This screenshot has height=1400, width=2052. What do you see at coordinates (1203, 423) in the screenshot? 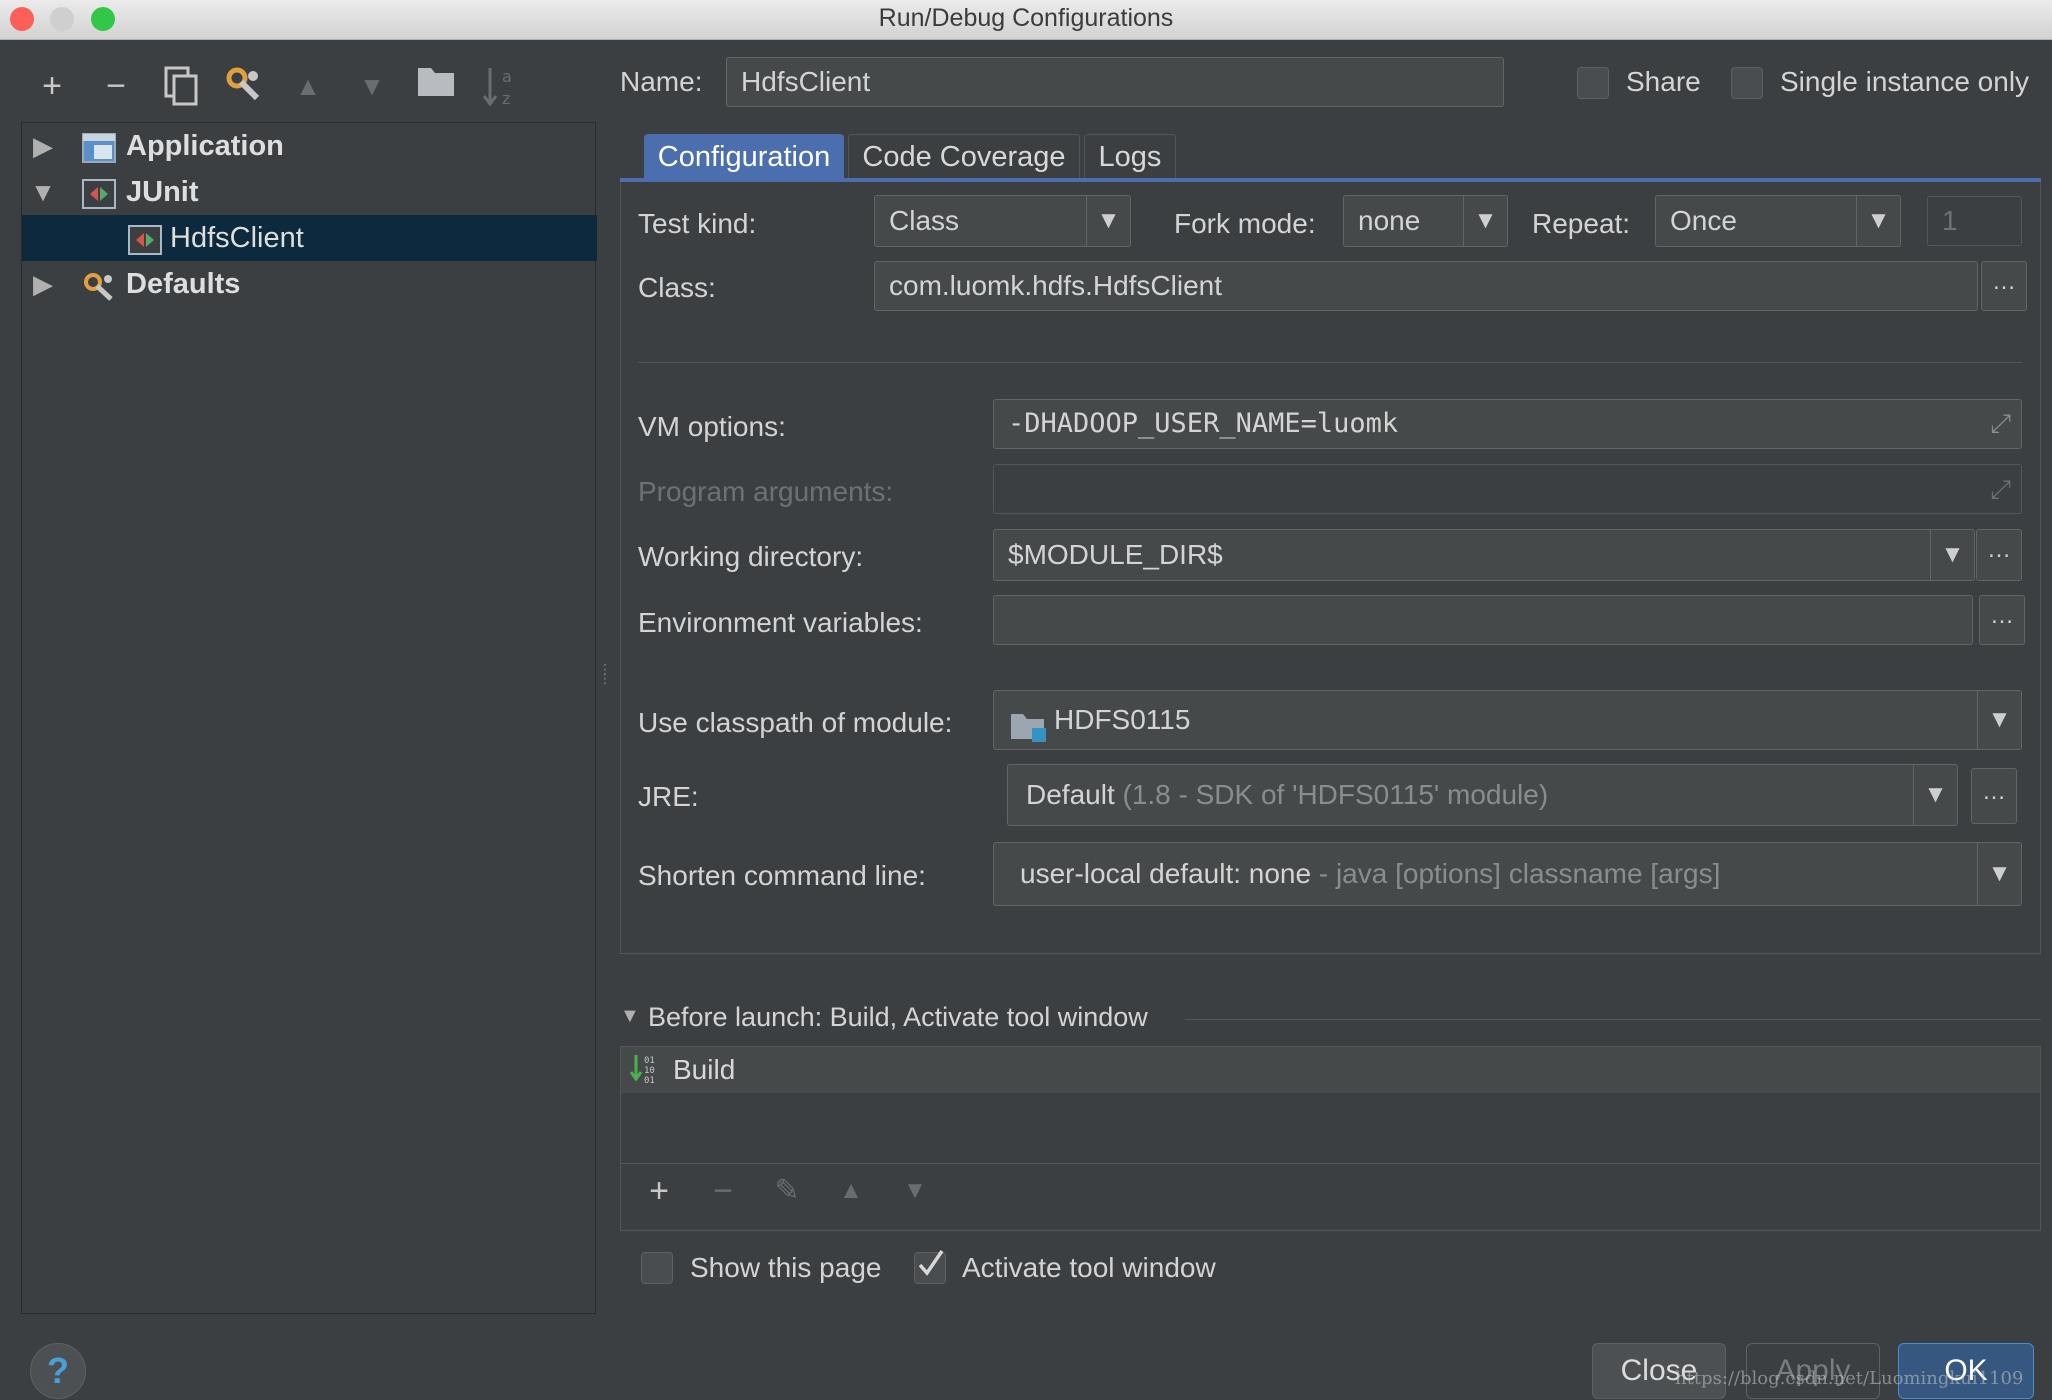
I see `vm-options-value: -DHADOOP_USER_NAME=luomk` at bounding box center [1203, 423].